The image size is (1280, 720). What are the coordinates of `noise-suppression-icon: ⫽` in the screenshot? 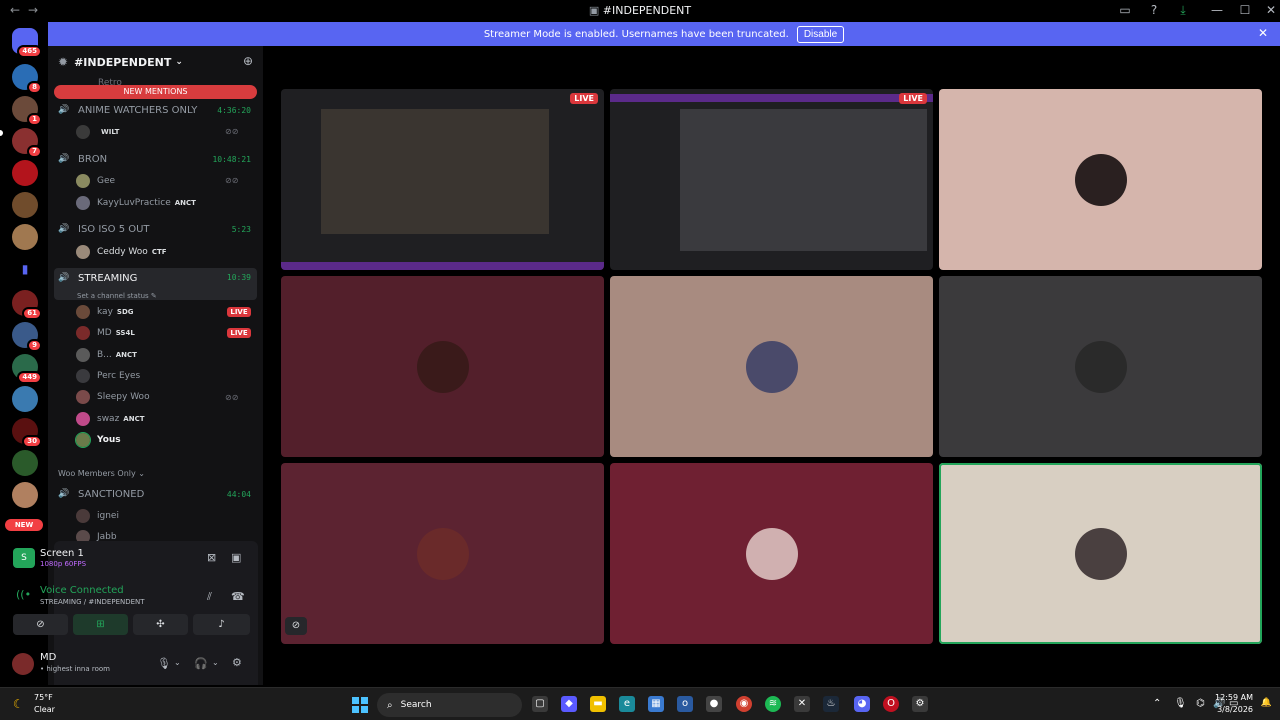 It's located at (209, 597).